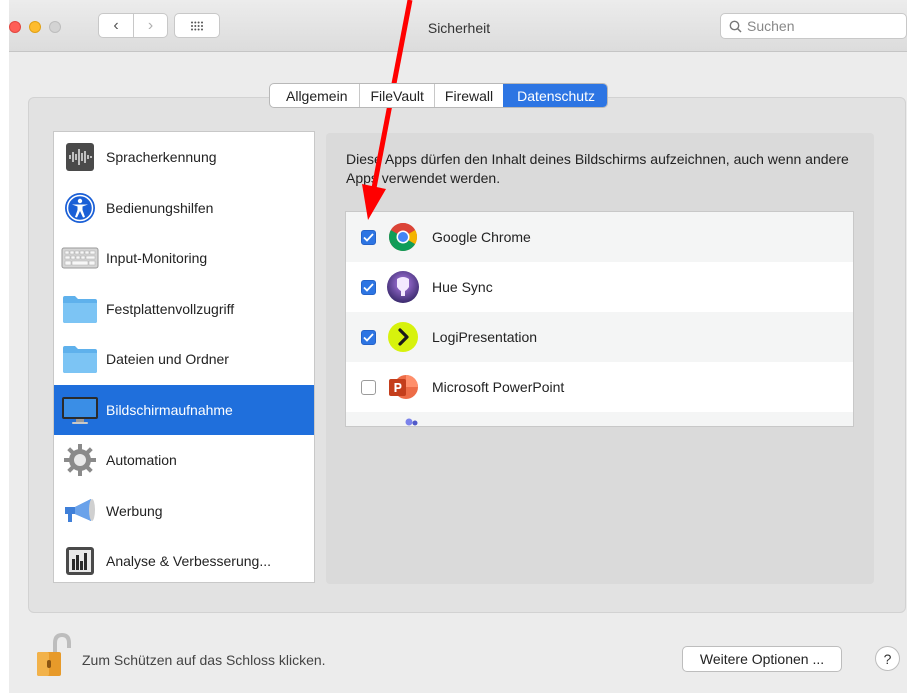  Describe the element at coordinates (160, 207) in the screenshot. I see `sidebar-item-label: Bedienungshilfen` at that location.